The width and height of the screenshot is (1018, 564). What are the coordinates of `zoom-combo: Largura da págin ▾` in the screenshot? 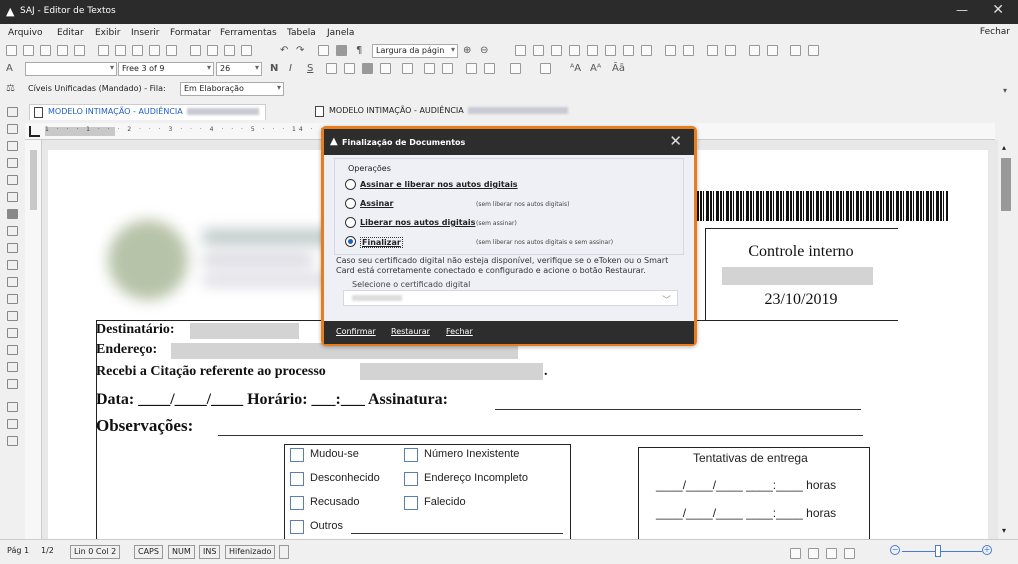 It's located at (415, 51).